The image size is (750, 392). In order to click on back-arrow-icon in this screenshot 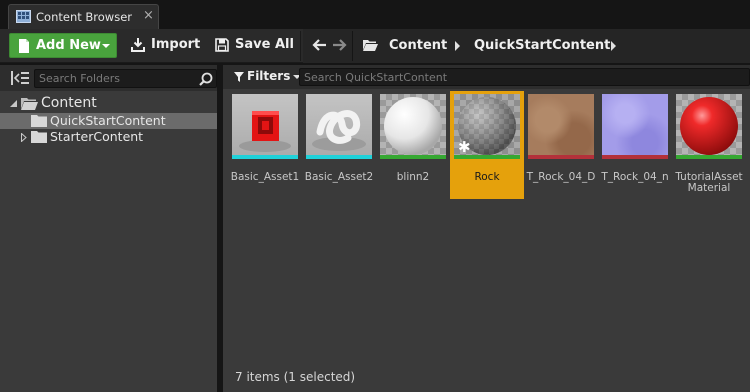, I will do `click(319, 45)`.